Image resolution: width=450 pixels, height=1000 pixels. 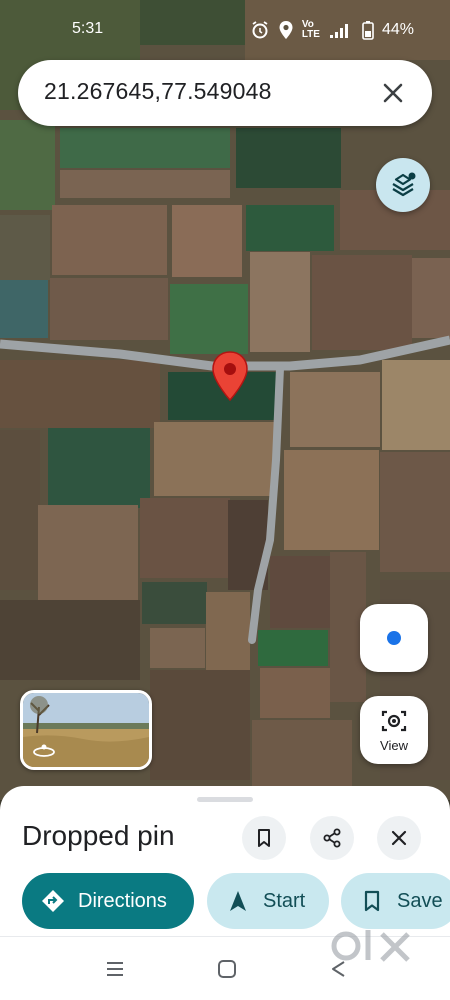 What do you see at coordinates (115, 969) in the screenshot?
I see `recent-apps-icon` at bounding box center [115, 969].